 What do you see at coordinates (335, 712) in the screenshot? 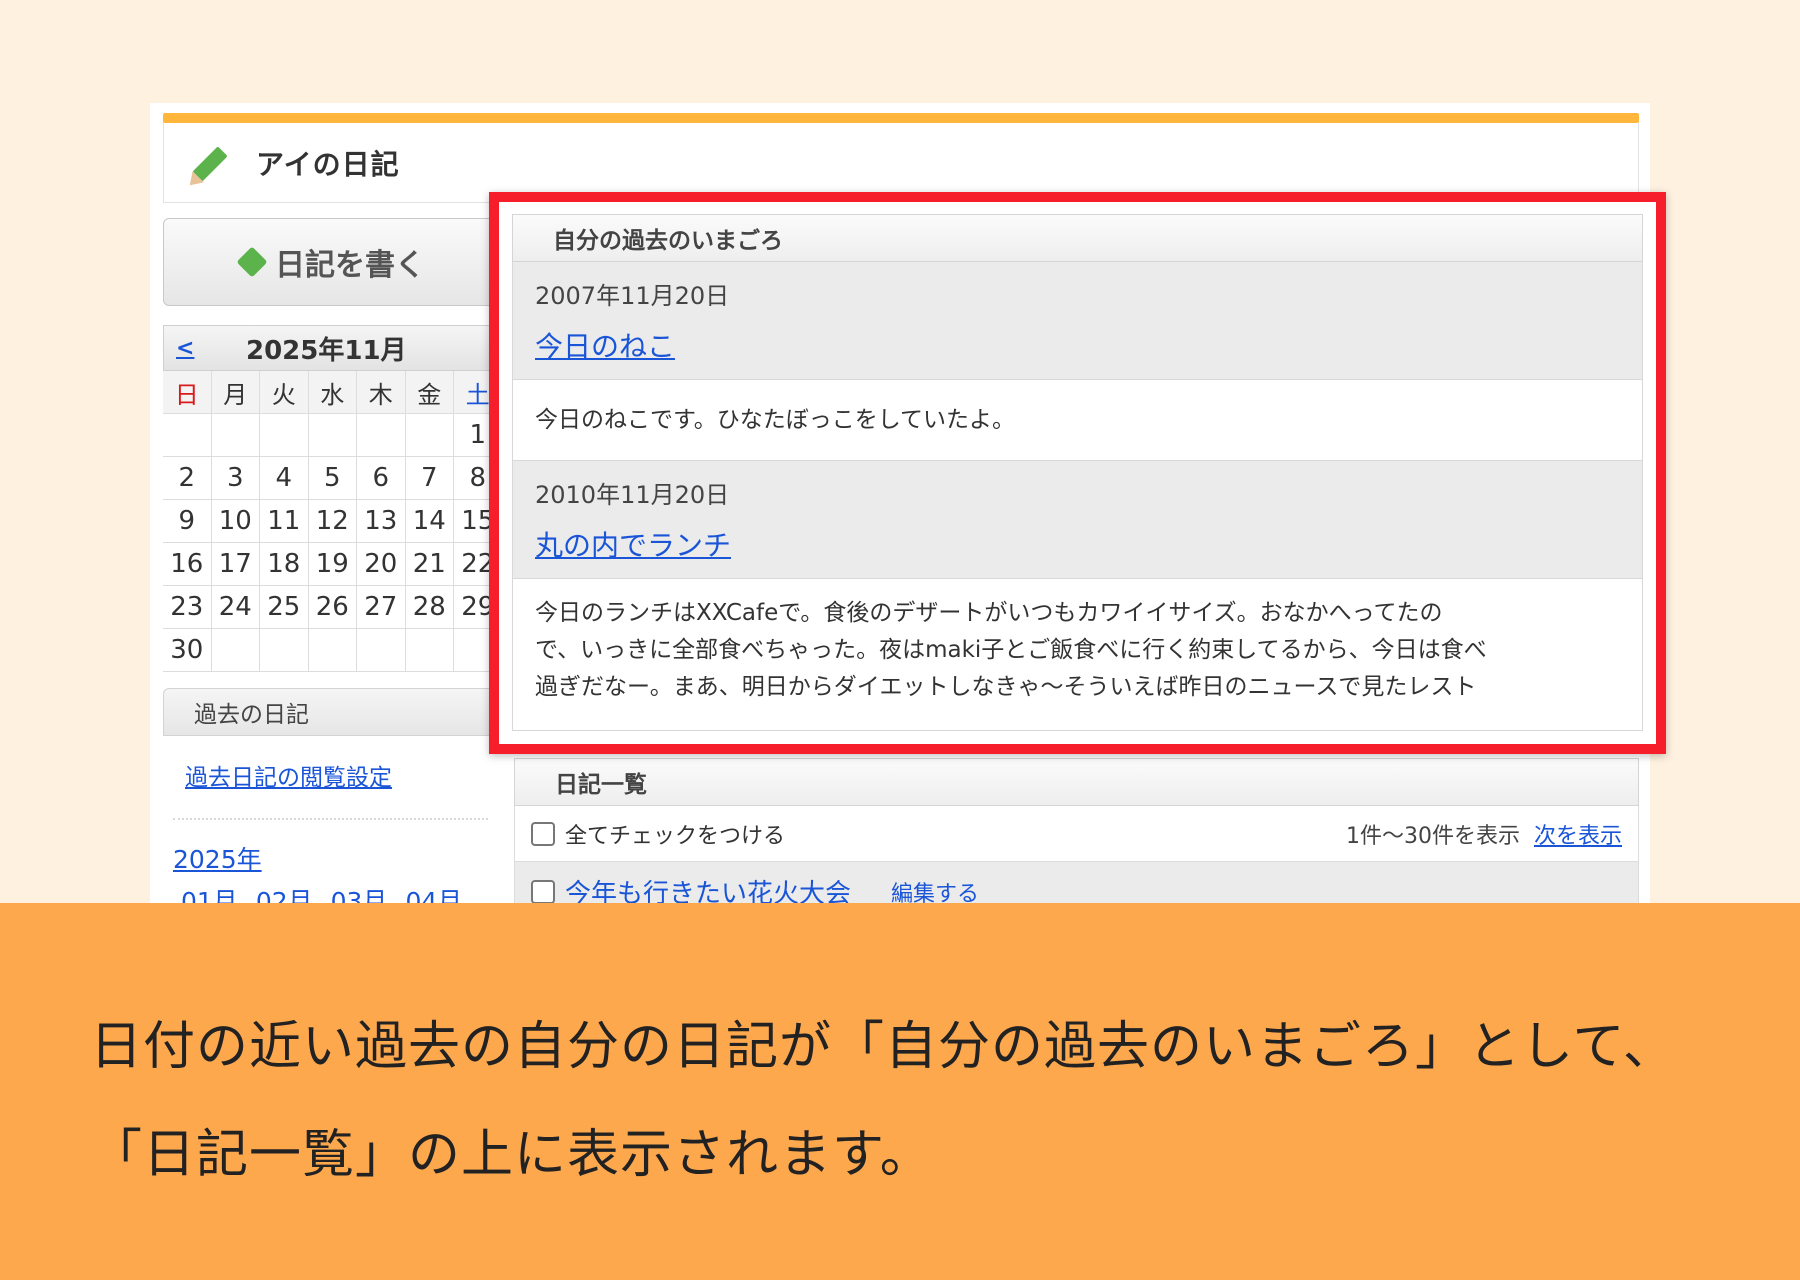
I see `past-diary-heading: 過去の日記` at bounding box center [335, 712].